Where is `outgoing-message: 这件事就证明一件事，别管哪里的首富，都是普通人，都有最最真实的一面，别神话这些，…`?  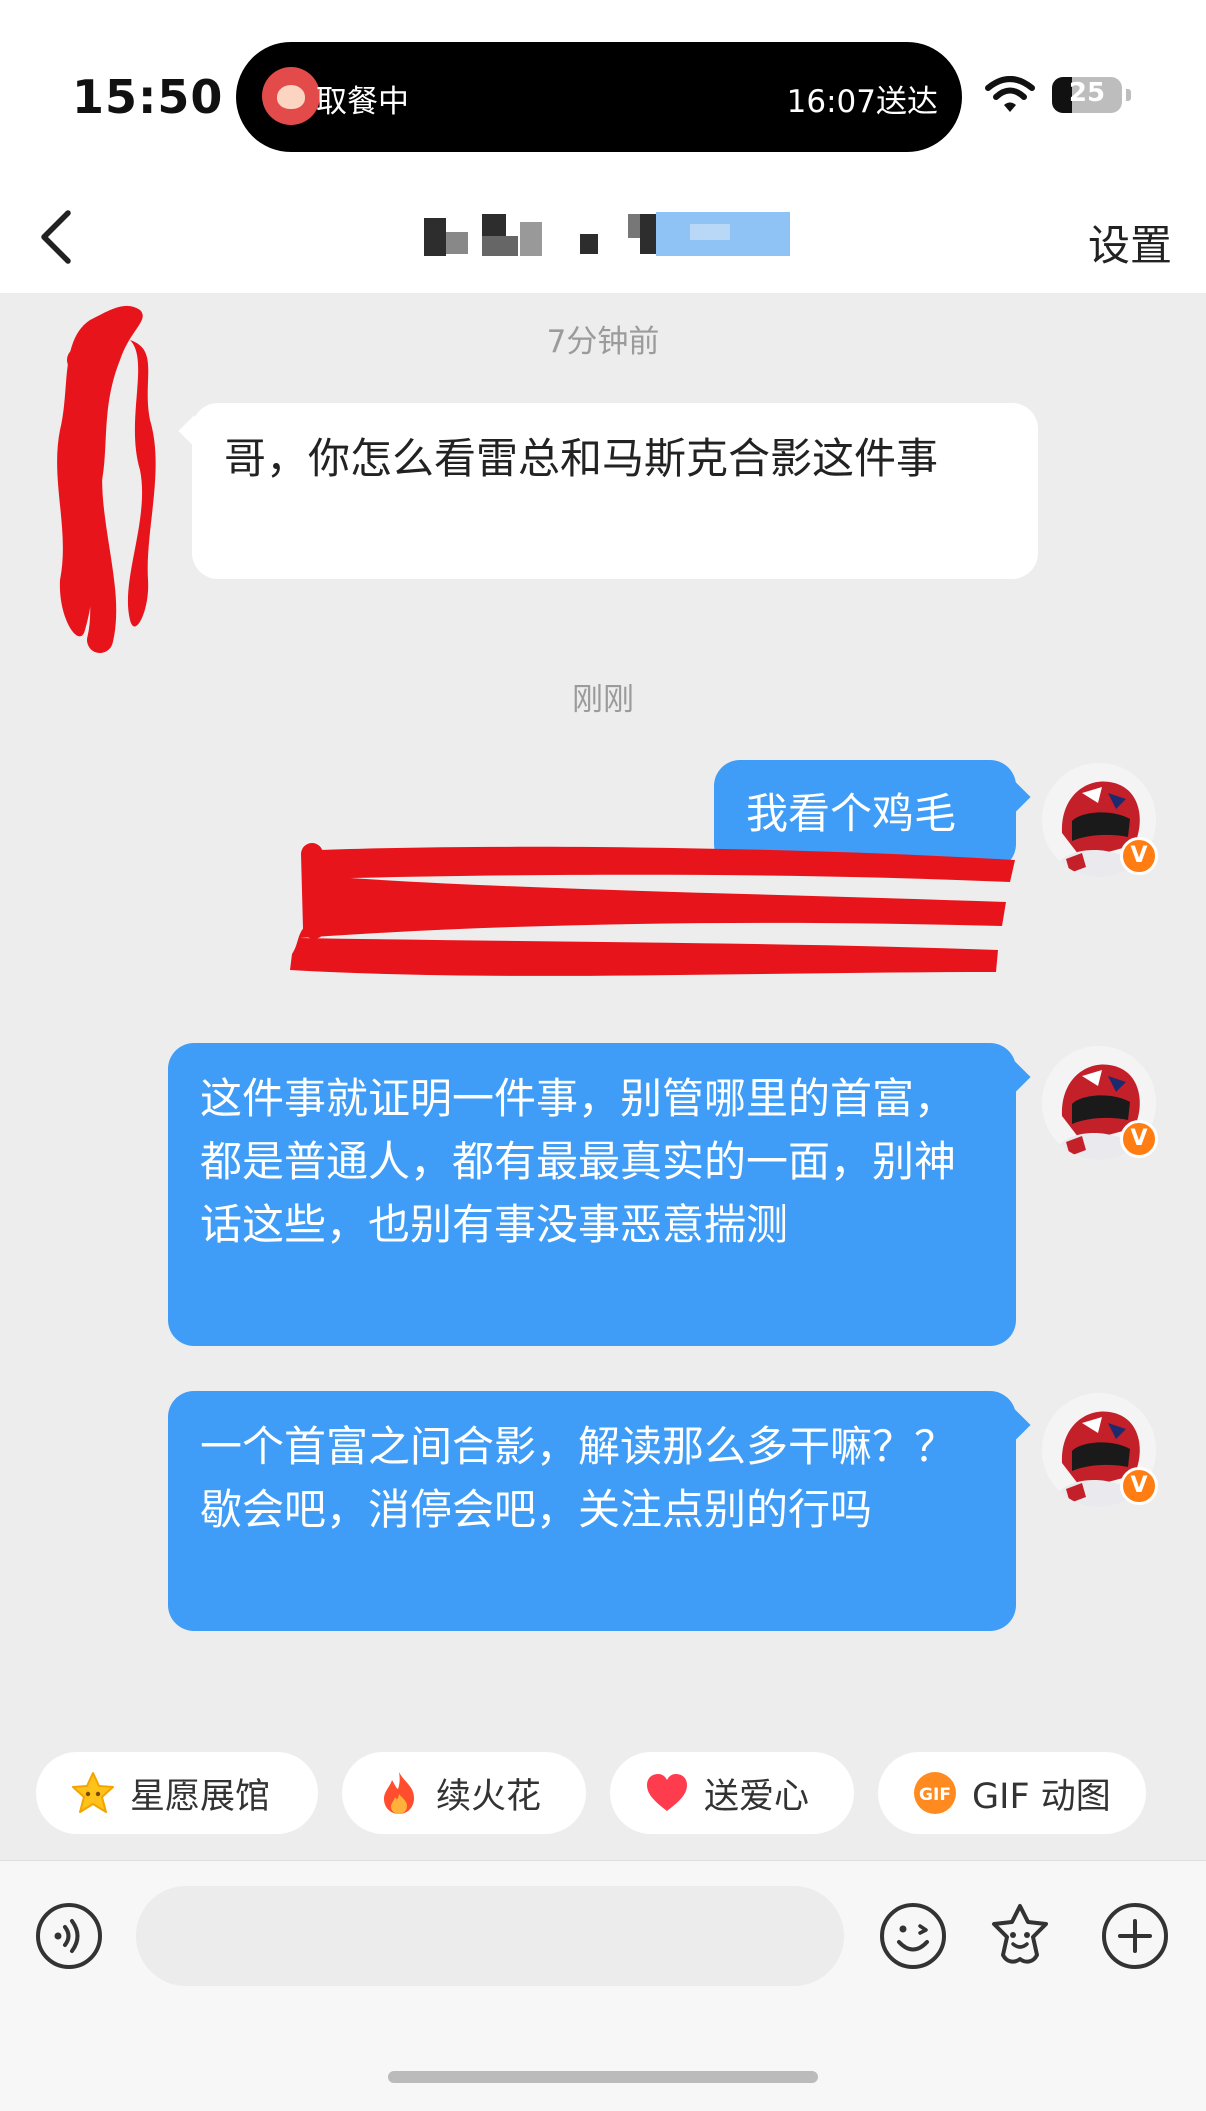
outgoing-message: 这件事就证明一件事，别管哪里的首富，都是普通人，都有最最真实的一面，别神话这些，… is located at coordinates (592, 1194).